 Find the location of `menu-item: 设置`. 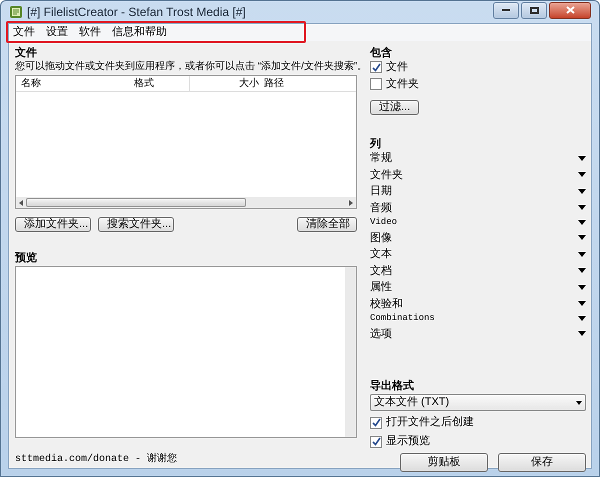

menu-item: 设置 is located at coordinates (57, 32).